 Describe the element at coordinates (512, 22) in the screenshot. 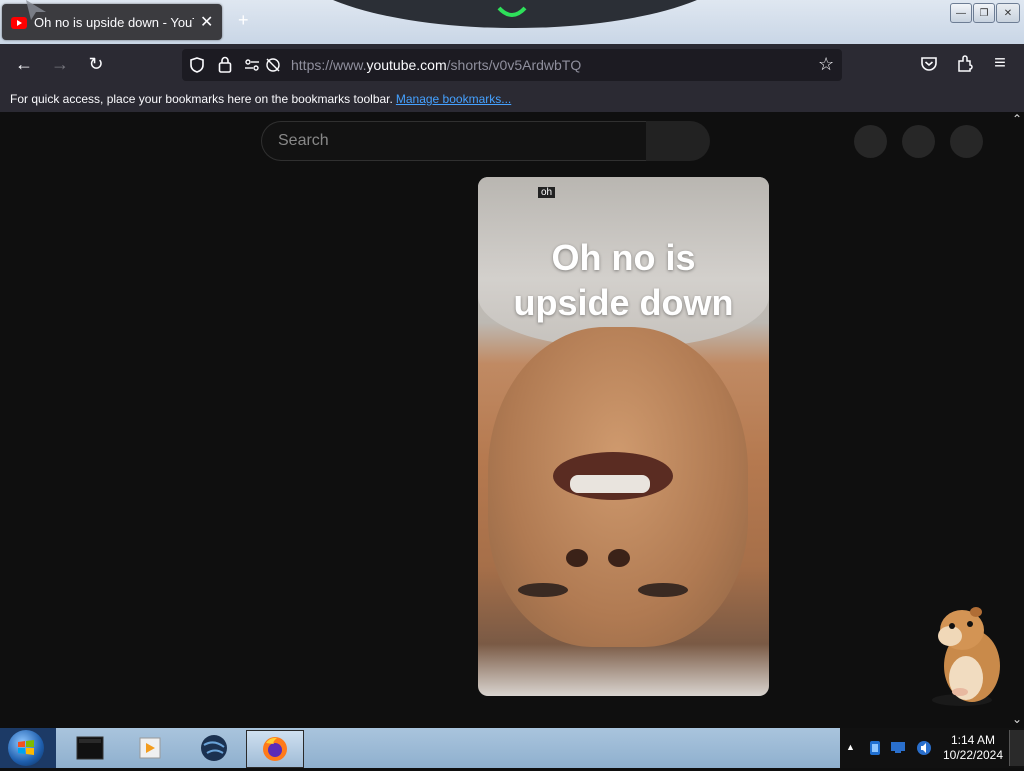

I see `window-titlebar: Oh no is upside down - YouTube ✕ + — ❐ ✕` at that location.